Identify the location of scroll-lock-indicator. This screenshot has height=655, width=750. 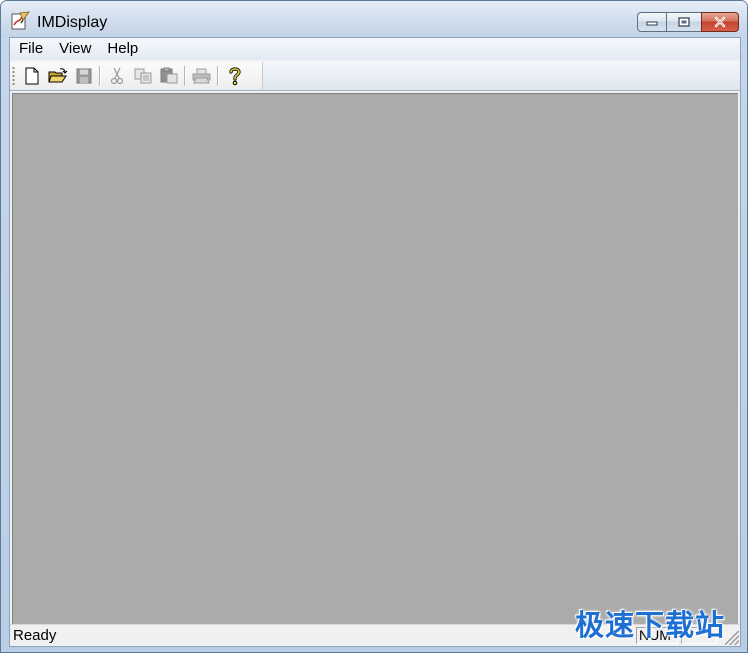
(699, 635).